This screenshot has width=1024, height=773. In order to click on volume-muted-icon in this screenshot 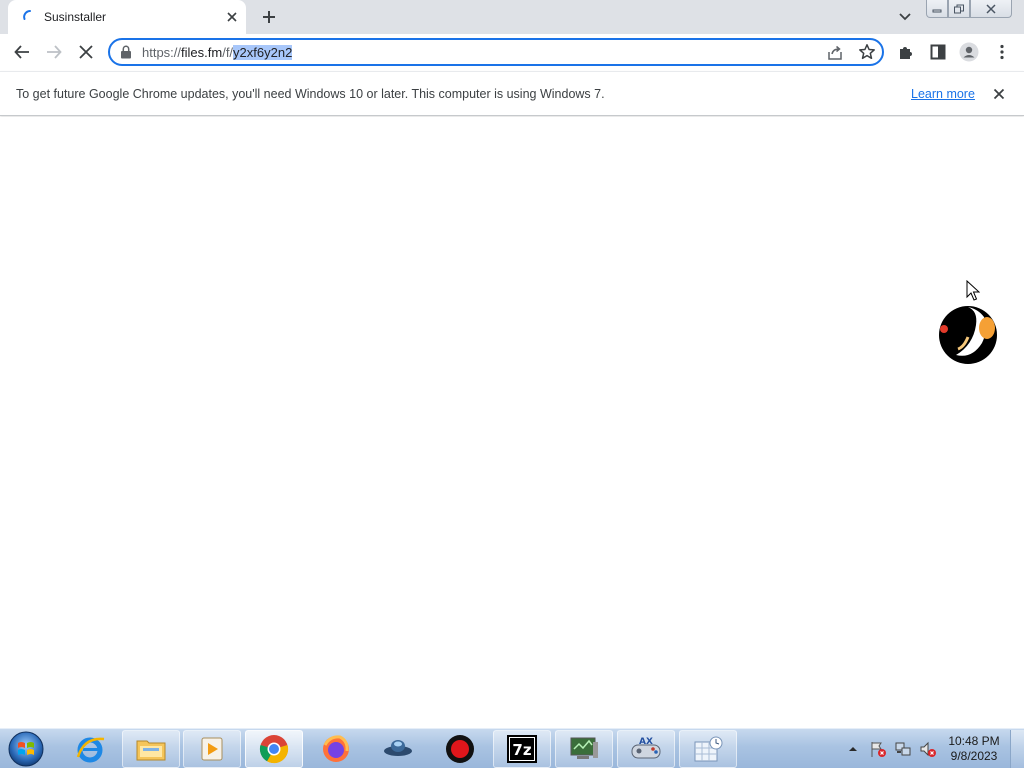, I will do `click(928, 749)`.